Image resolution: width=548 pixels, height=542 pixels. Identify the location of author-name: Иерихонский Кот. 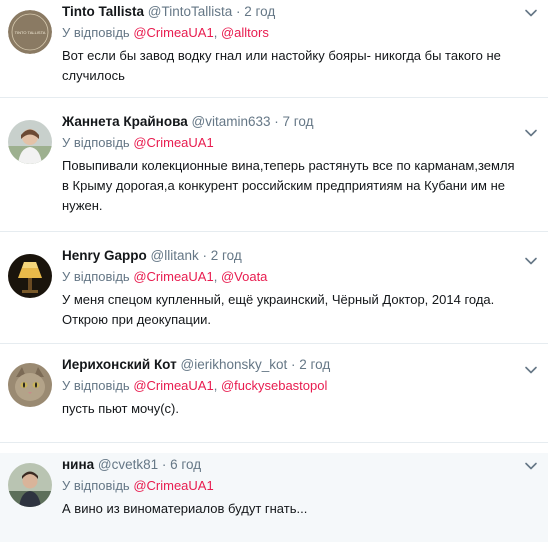
(119, 364).